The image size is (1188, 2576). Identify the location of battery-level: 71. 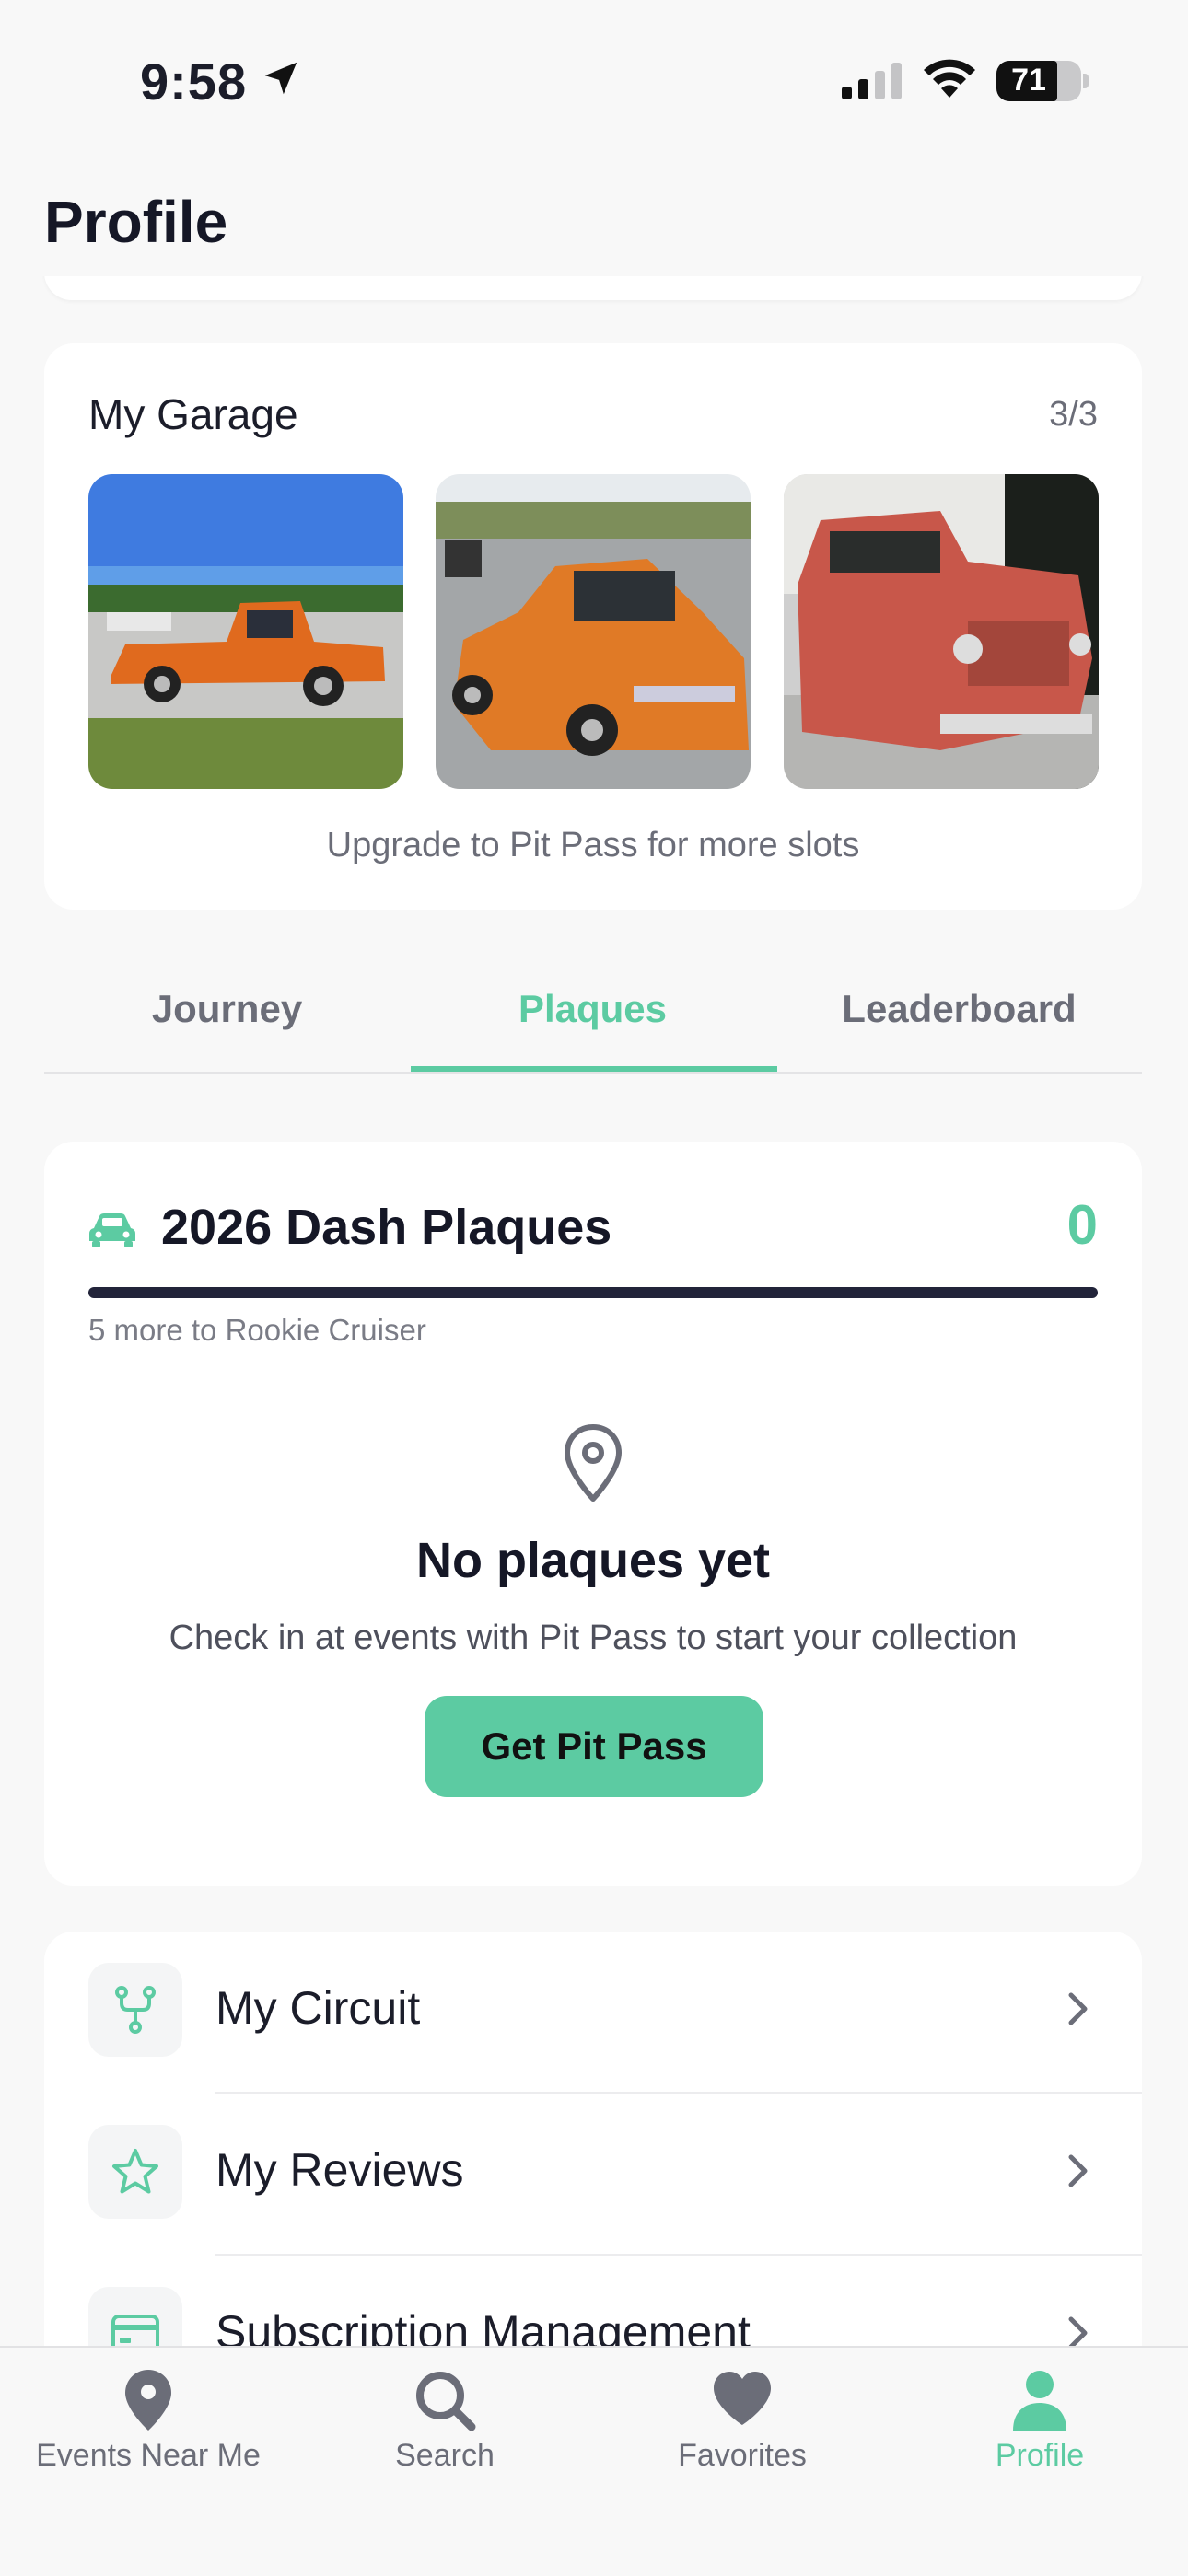
(1028, 80).